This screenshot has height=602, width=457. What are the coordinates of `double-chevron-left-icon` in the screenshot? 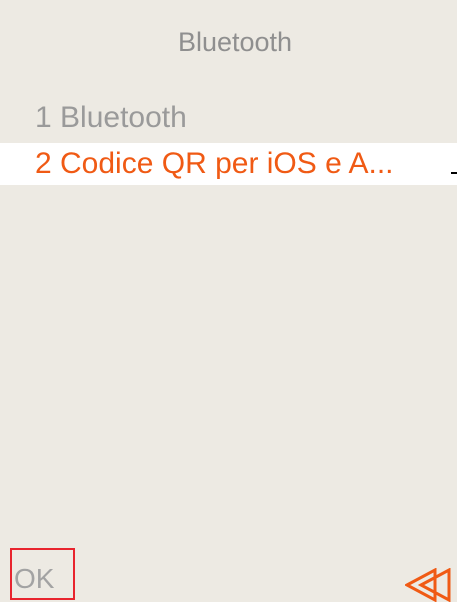 It's located at (428, 585).